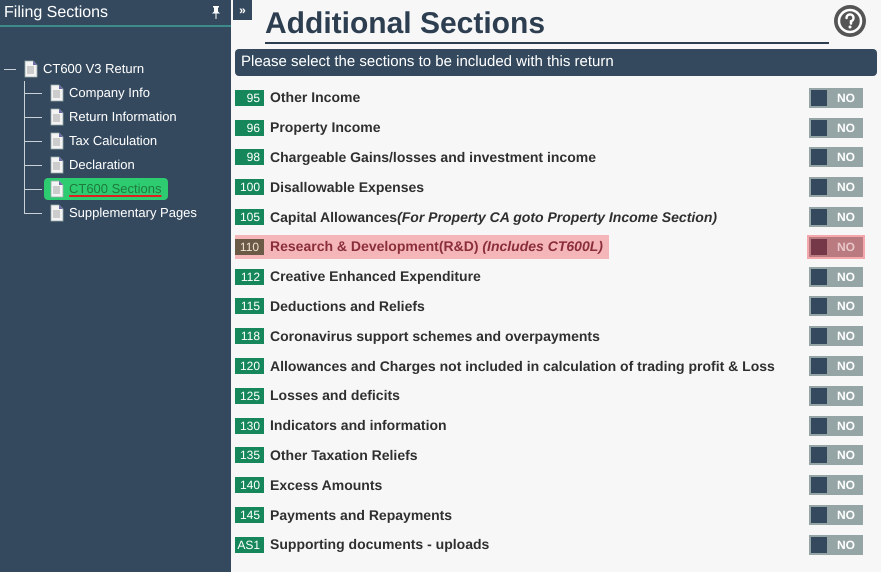 The width and height of the screenshot is (881, 572). I want to click on section-number: 96, so click(249, 128).